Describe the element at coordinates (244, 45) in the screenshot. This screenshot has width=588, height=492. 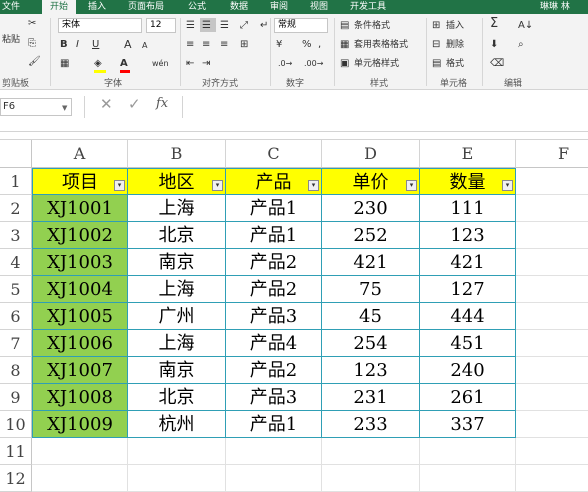
I see `merge-center-icon: ⊞` at that location.